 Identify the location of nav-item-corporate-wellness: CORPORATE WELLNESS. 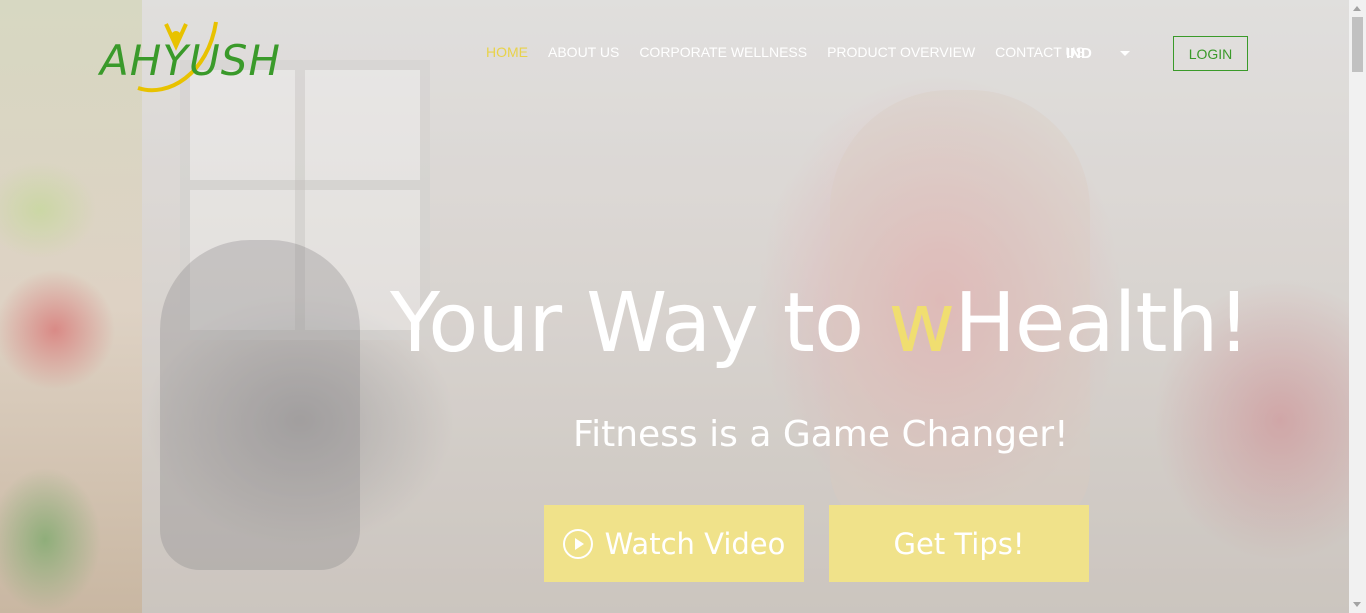
(723, 53).